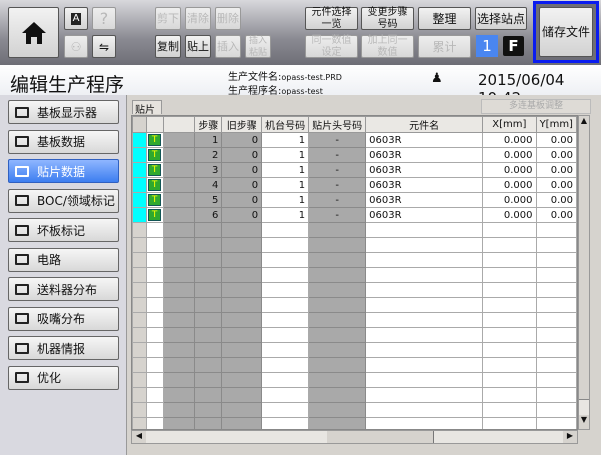 This screenshot has height=455, width=601. What do you see at coordinates (570, 437) in the screenshot?
I see `scroll-right-icon: ▶` at bounding box center [570, 437].